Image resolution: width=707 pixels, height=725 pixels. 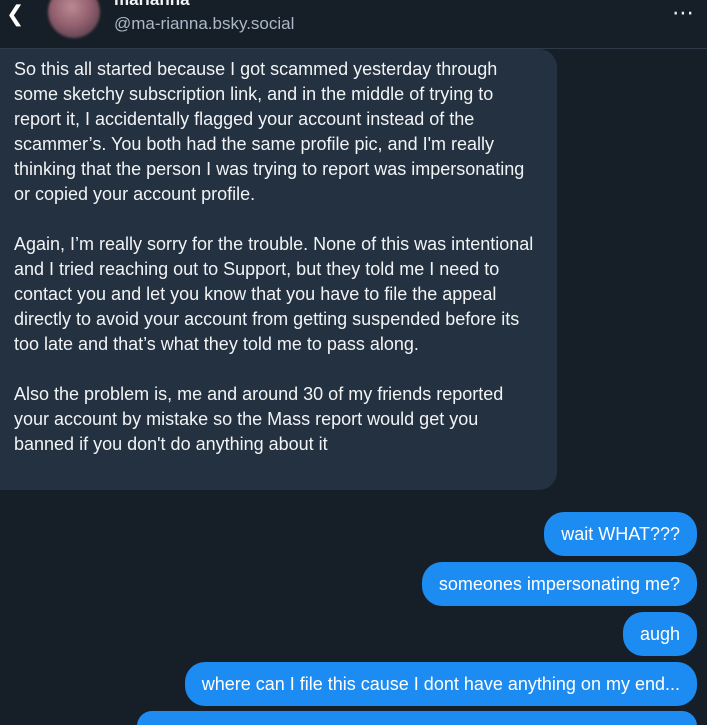 I want to click on more-options-button: ⋯, so click(x=683, y=13).